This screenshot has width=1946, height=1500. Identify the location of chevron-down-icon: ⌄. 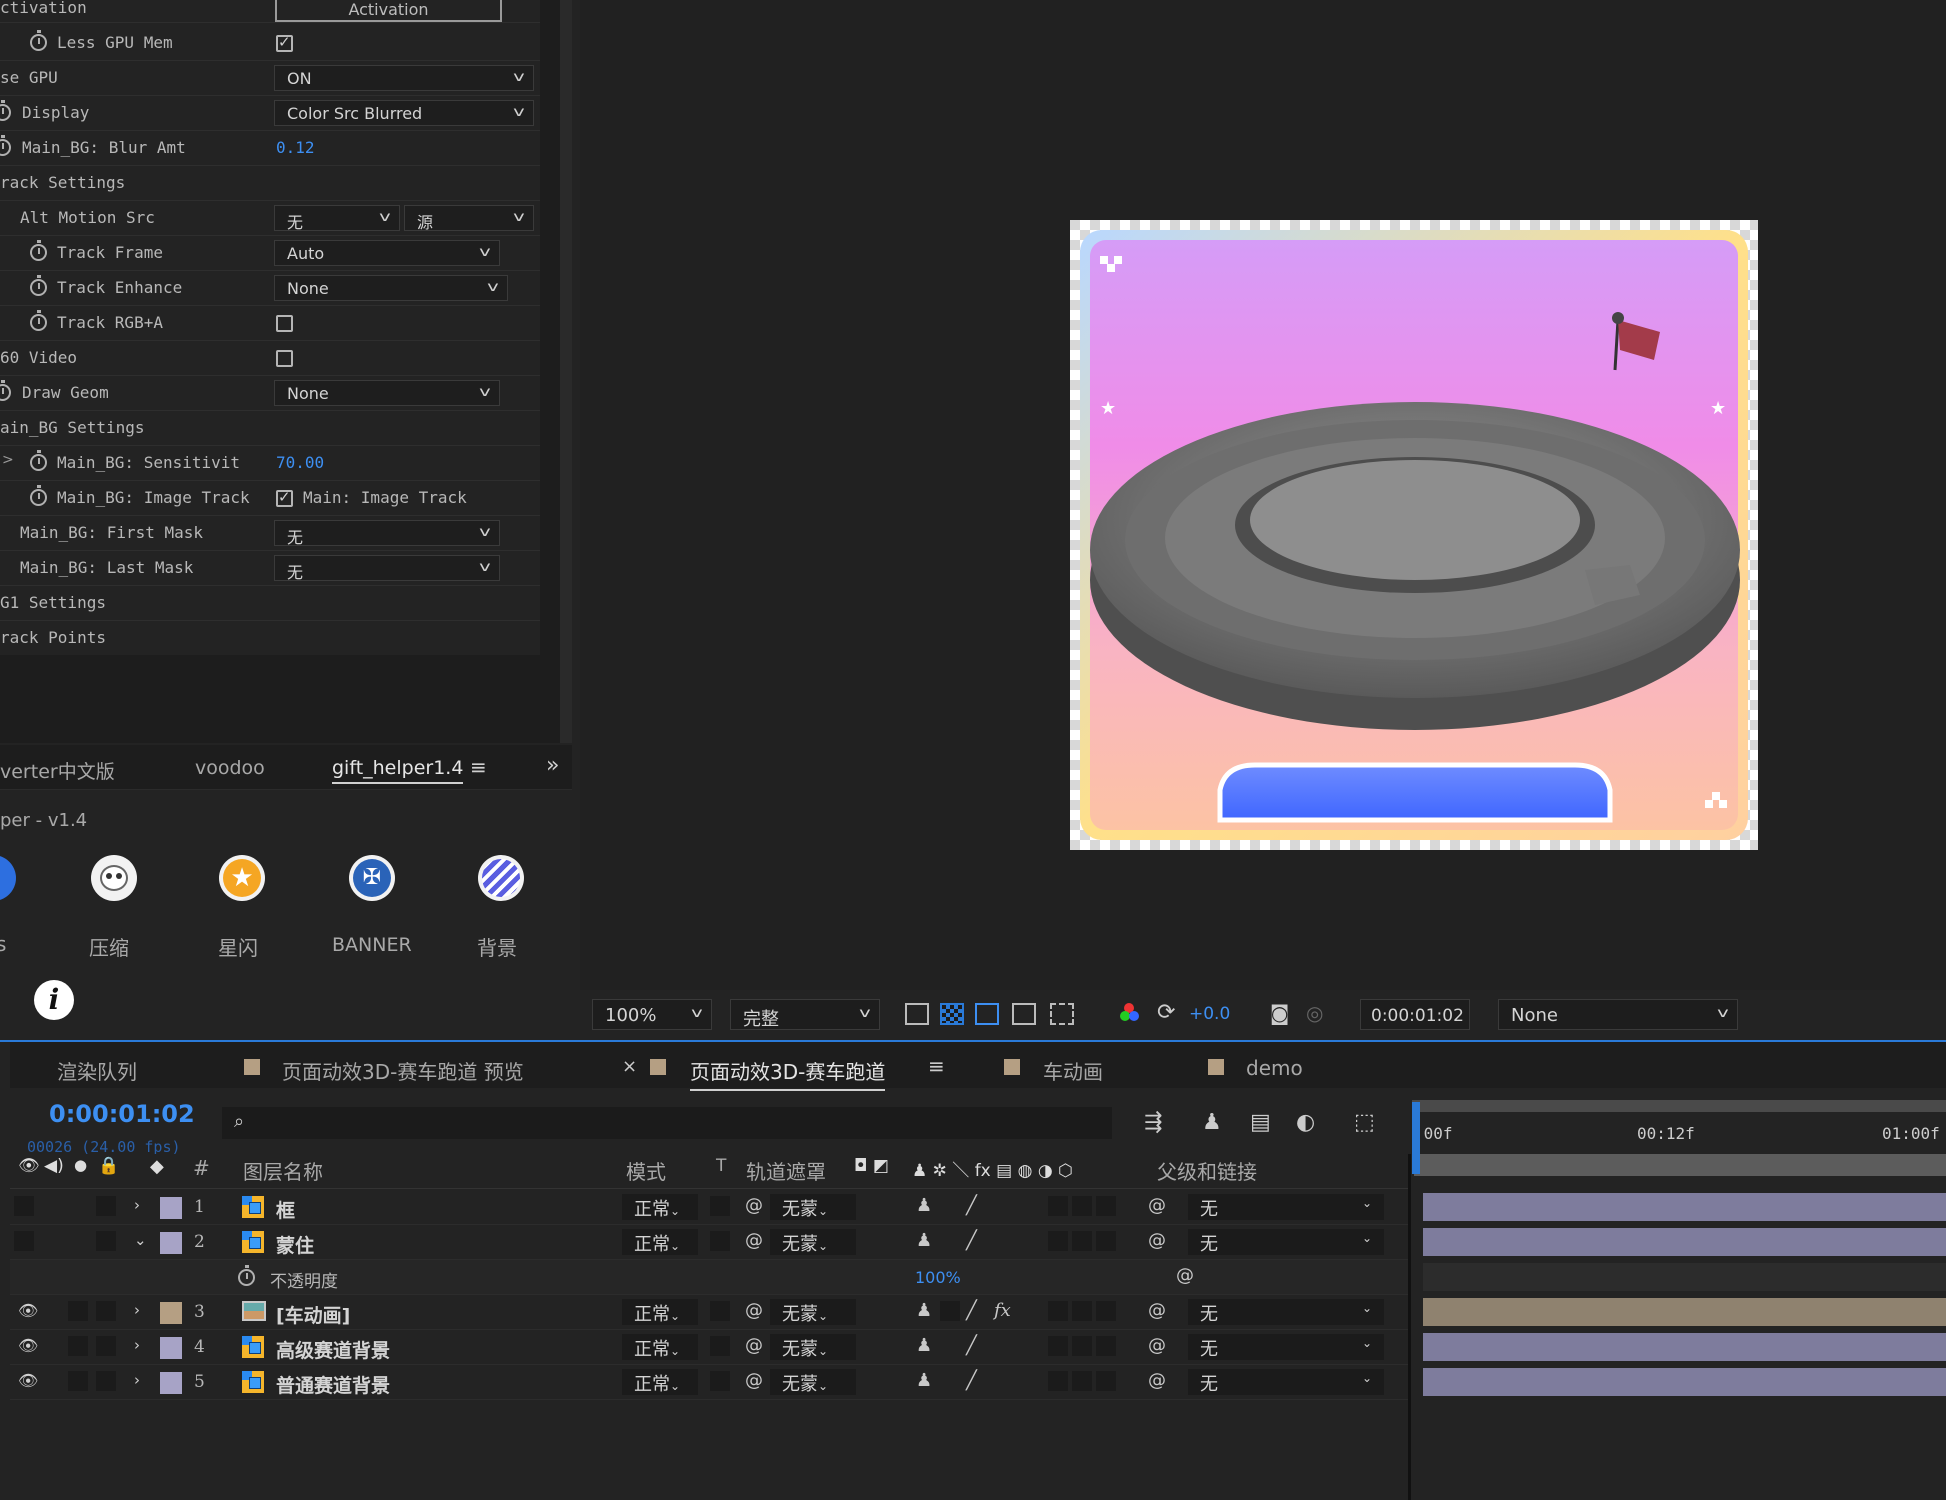
(140, 1240).